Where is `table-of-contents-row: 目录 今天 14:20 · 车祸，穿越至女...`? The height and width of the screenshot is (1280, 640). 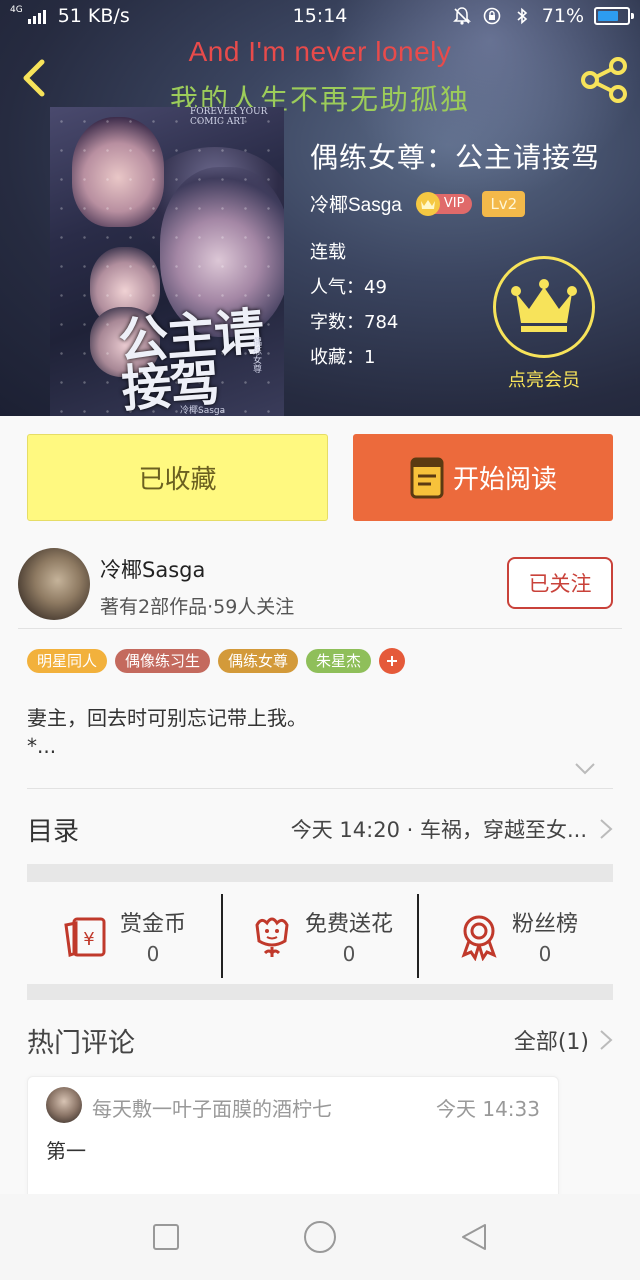
table-of-contents-row: 目录 今天 14:20 · 车祸，穿越至女... is located at coordinates (320, 829).